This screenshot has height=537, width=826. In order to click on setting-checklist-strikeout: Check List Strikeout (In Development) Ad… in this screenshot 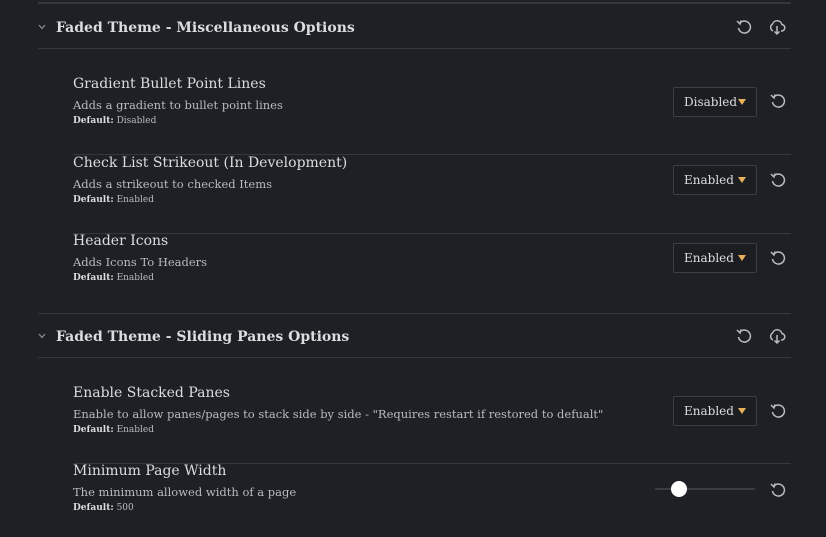, I will do `click(432, 194)`.